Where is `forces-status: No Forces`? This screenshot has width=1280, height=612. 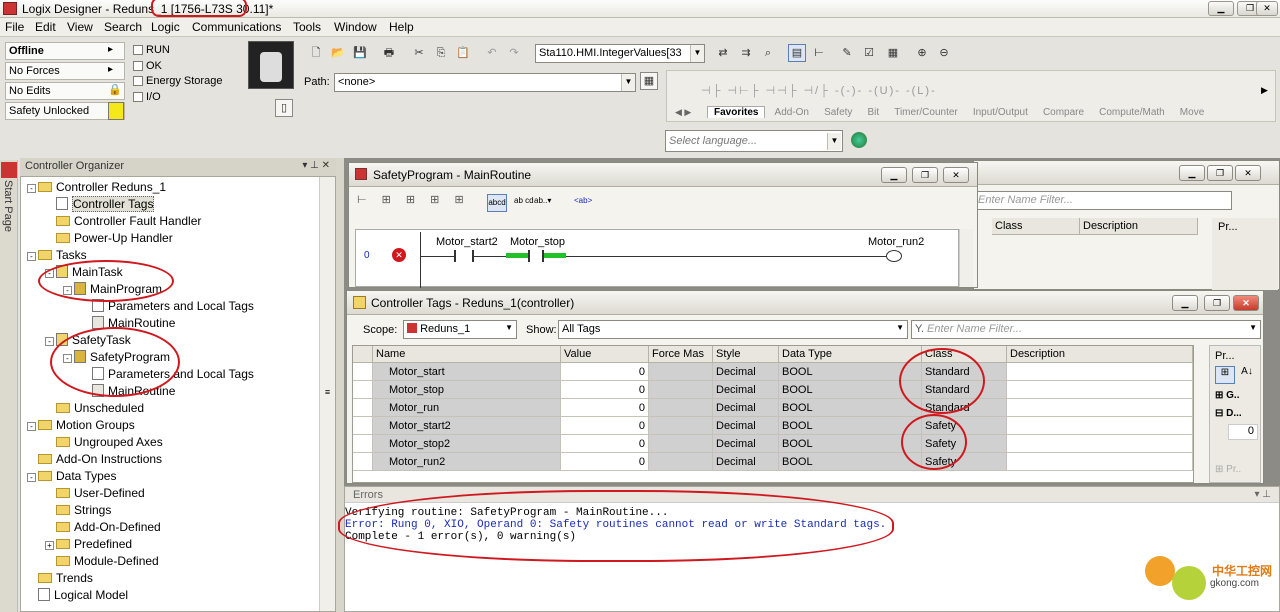
forces-status: No Forces is located at coordinates (65, 71).